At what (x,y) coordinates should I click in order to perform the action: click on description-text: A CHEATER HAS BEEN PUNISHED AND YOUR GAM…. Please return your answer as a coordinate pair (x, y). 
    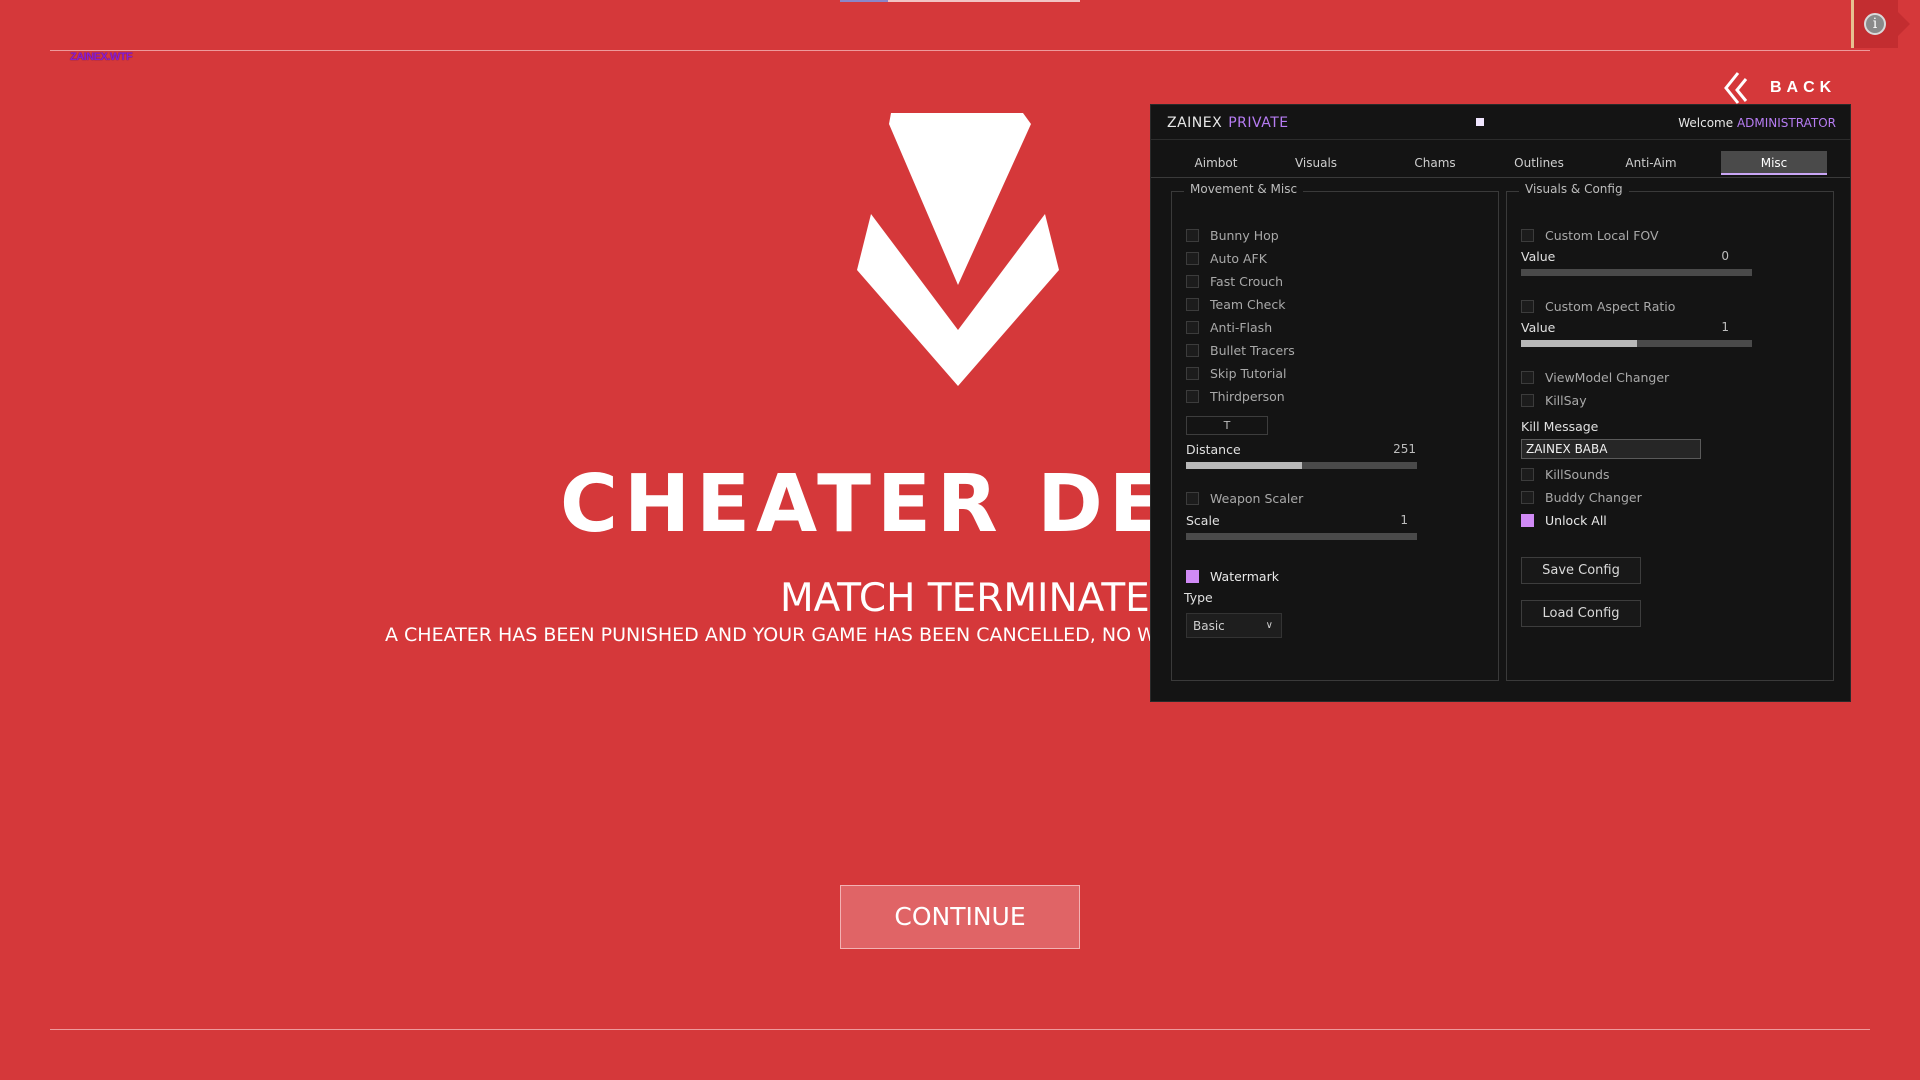
    Looking at the image, I should click on (812, 635).